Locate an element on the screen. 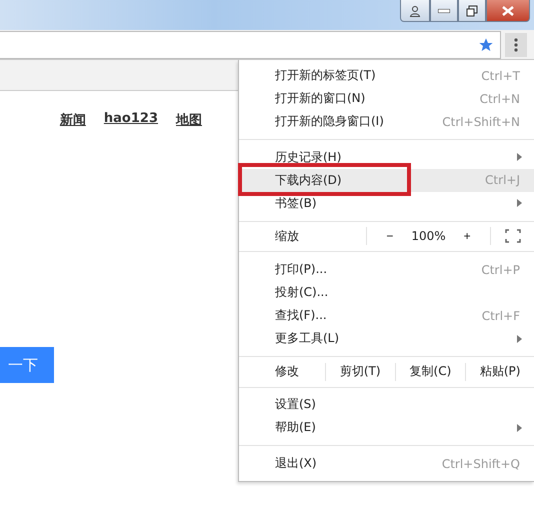  zoom-level: 100% is located at coordinates (428, 236).